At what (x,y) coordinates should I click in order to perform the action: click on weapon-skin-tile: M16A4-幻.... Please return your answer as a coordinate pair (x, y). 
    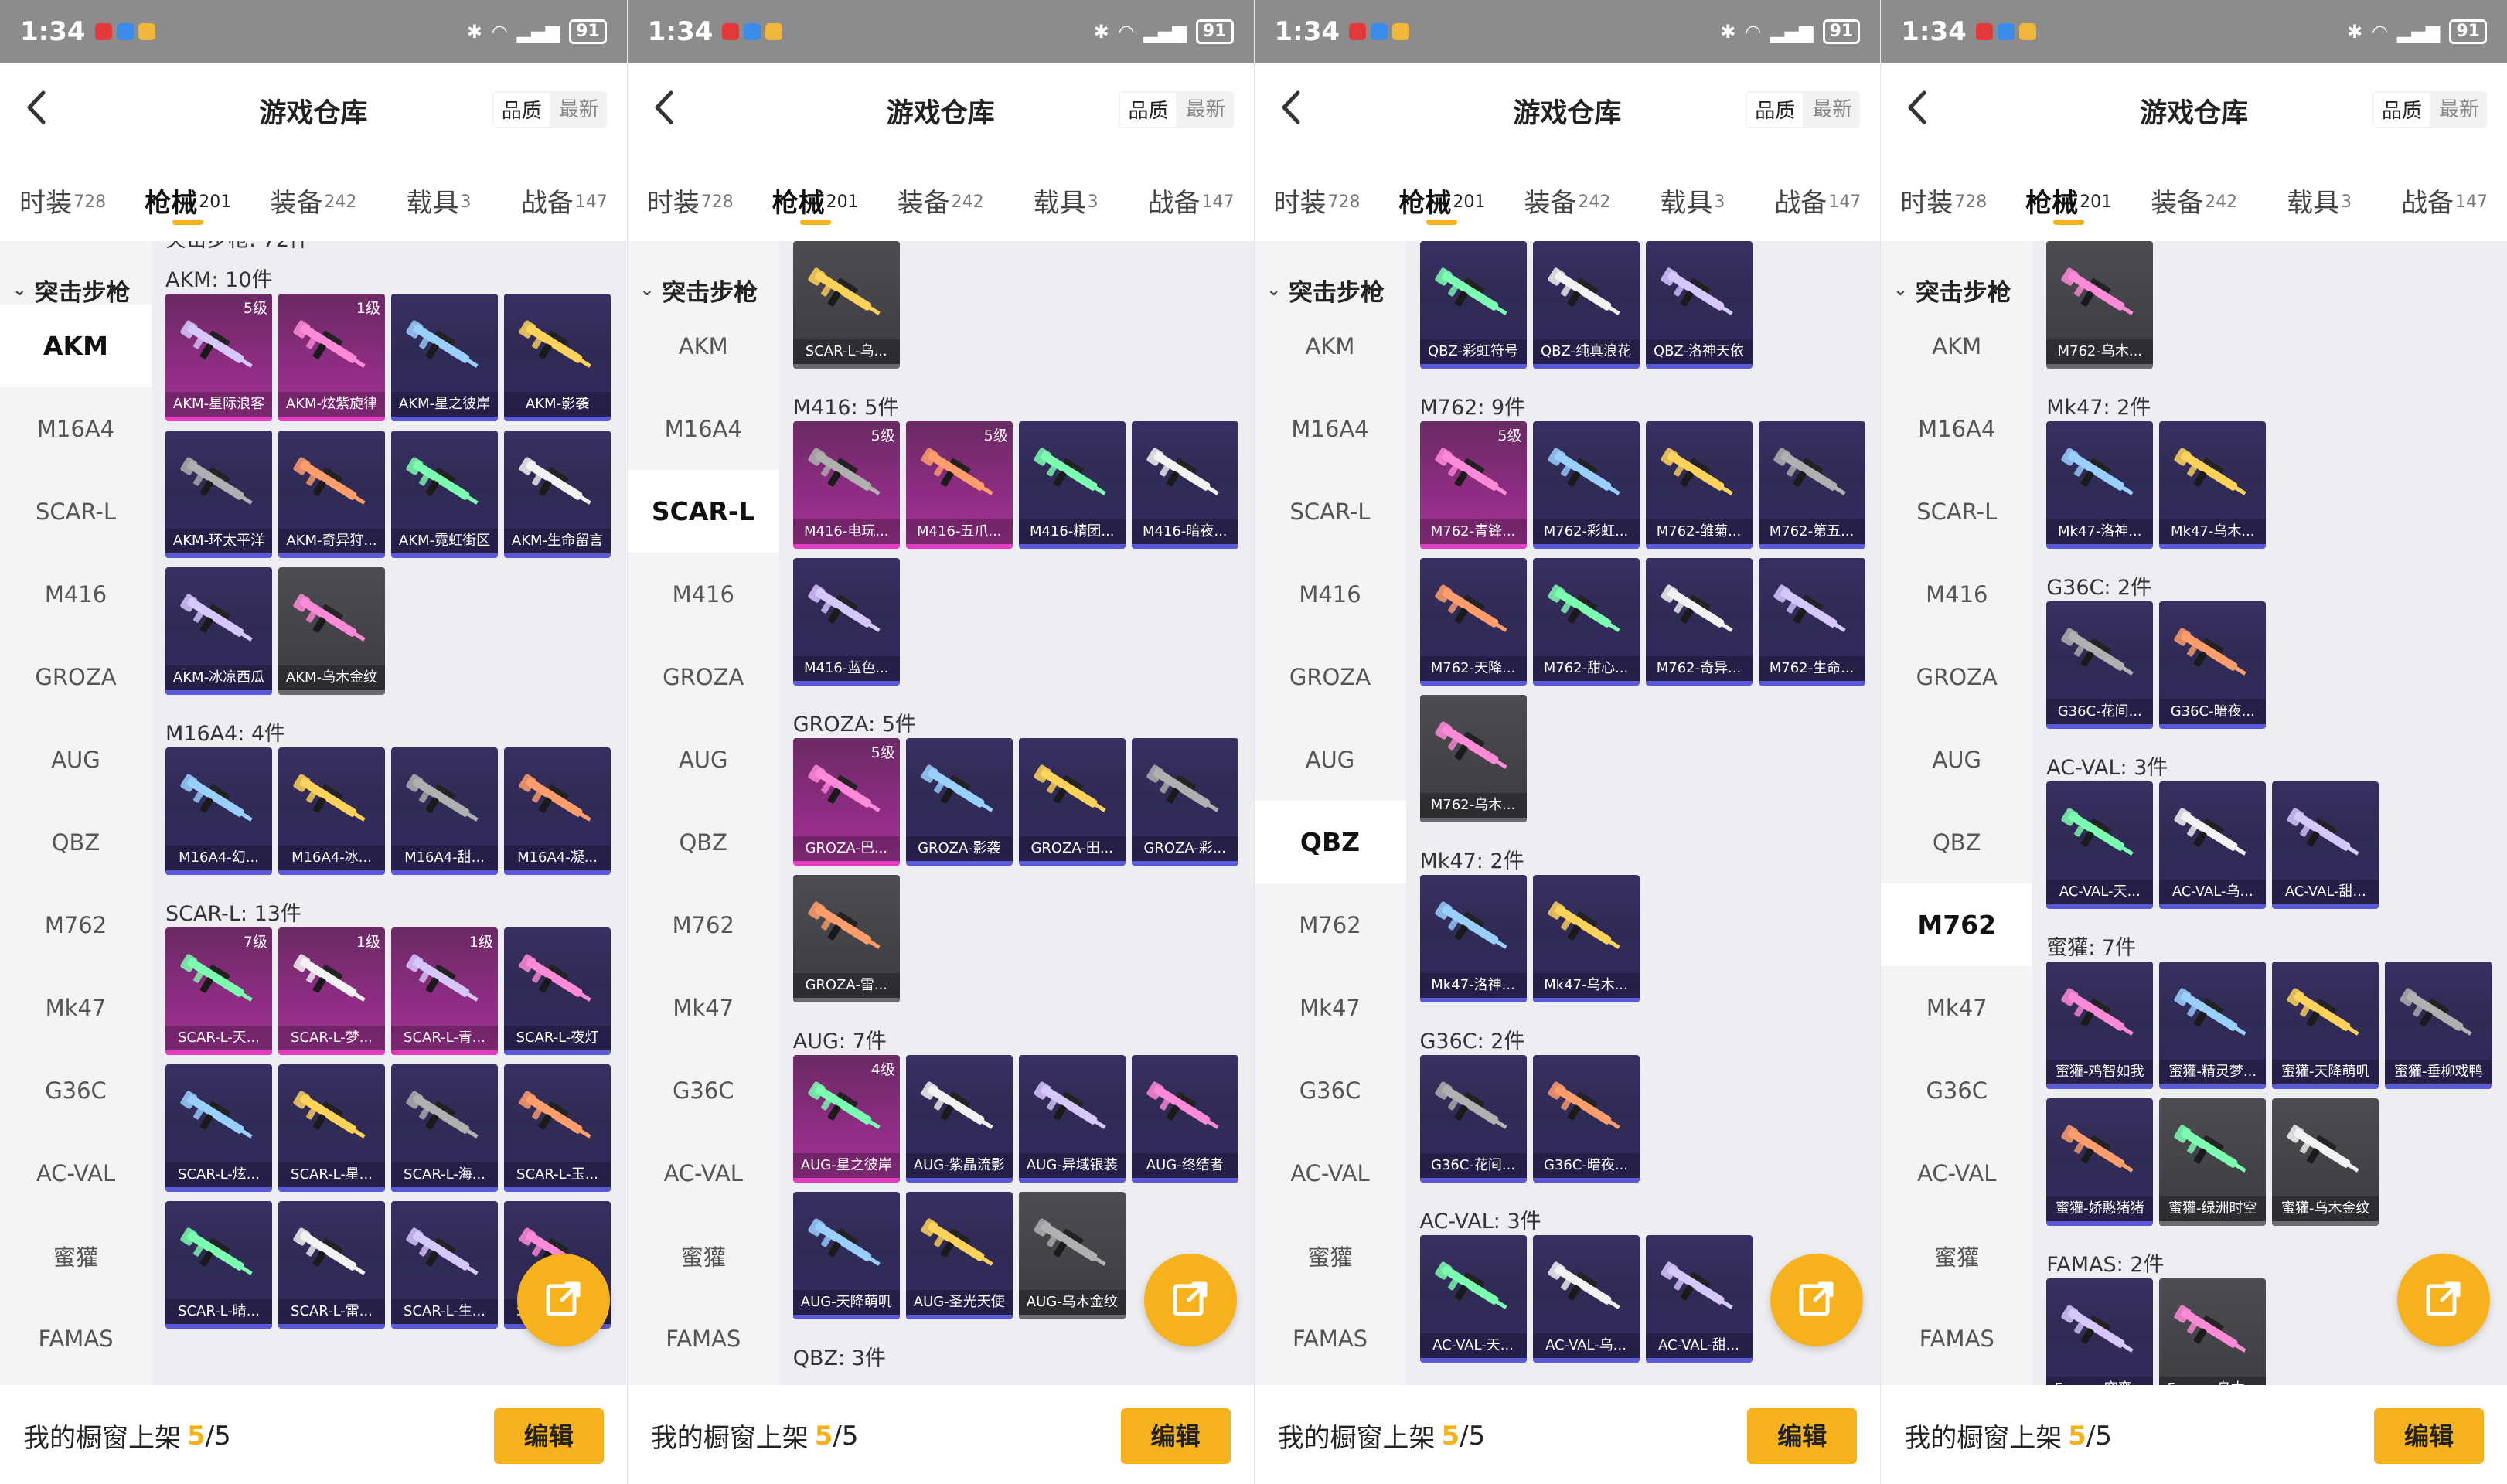
    Looking at the image, I should click on (219, 811).